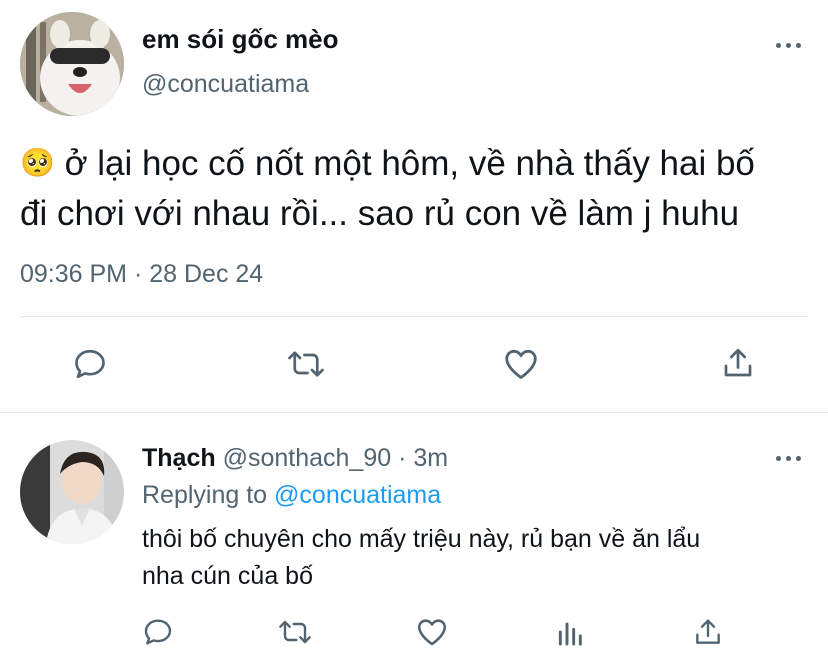  I want to click on divider-meta, so click(414, 316).